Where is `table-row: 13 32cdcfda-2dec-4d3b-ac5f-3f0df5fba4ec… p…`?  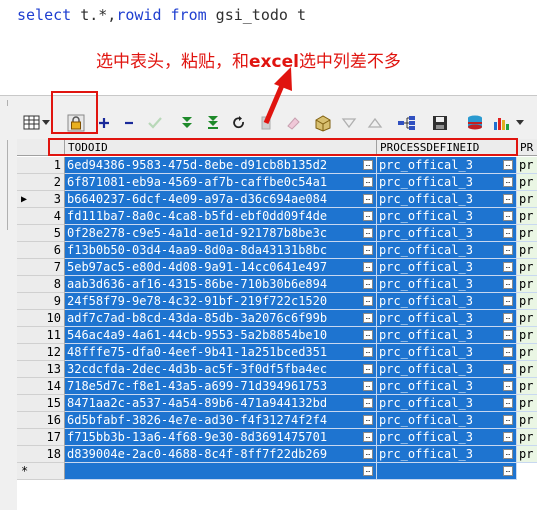 table-row: 13 32cdcfda-2dec-4d3b-ac5f-3f0df5fba4ec… p… is located at coordinates (277, 369).